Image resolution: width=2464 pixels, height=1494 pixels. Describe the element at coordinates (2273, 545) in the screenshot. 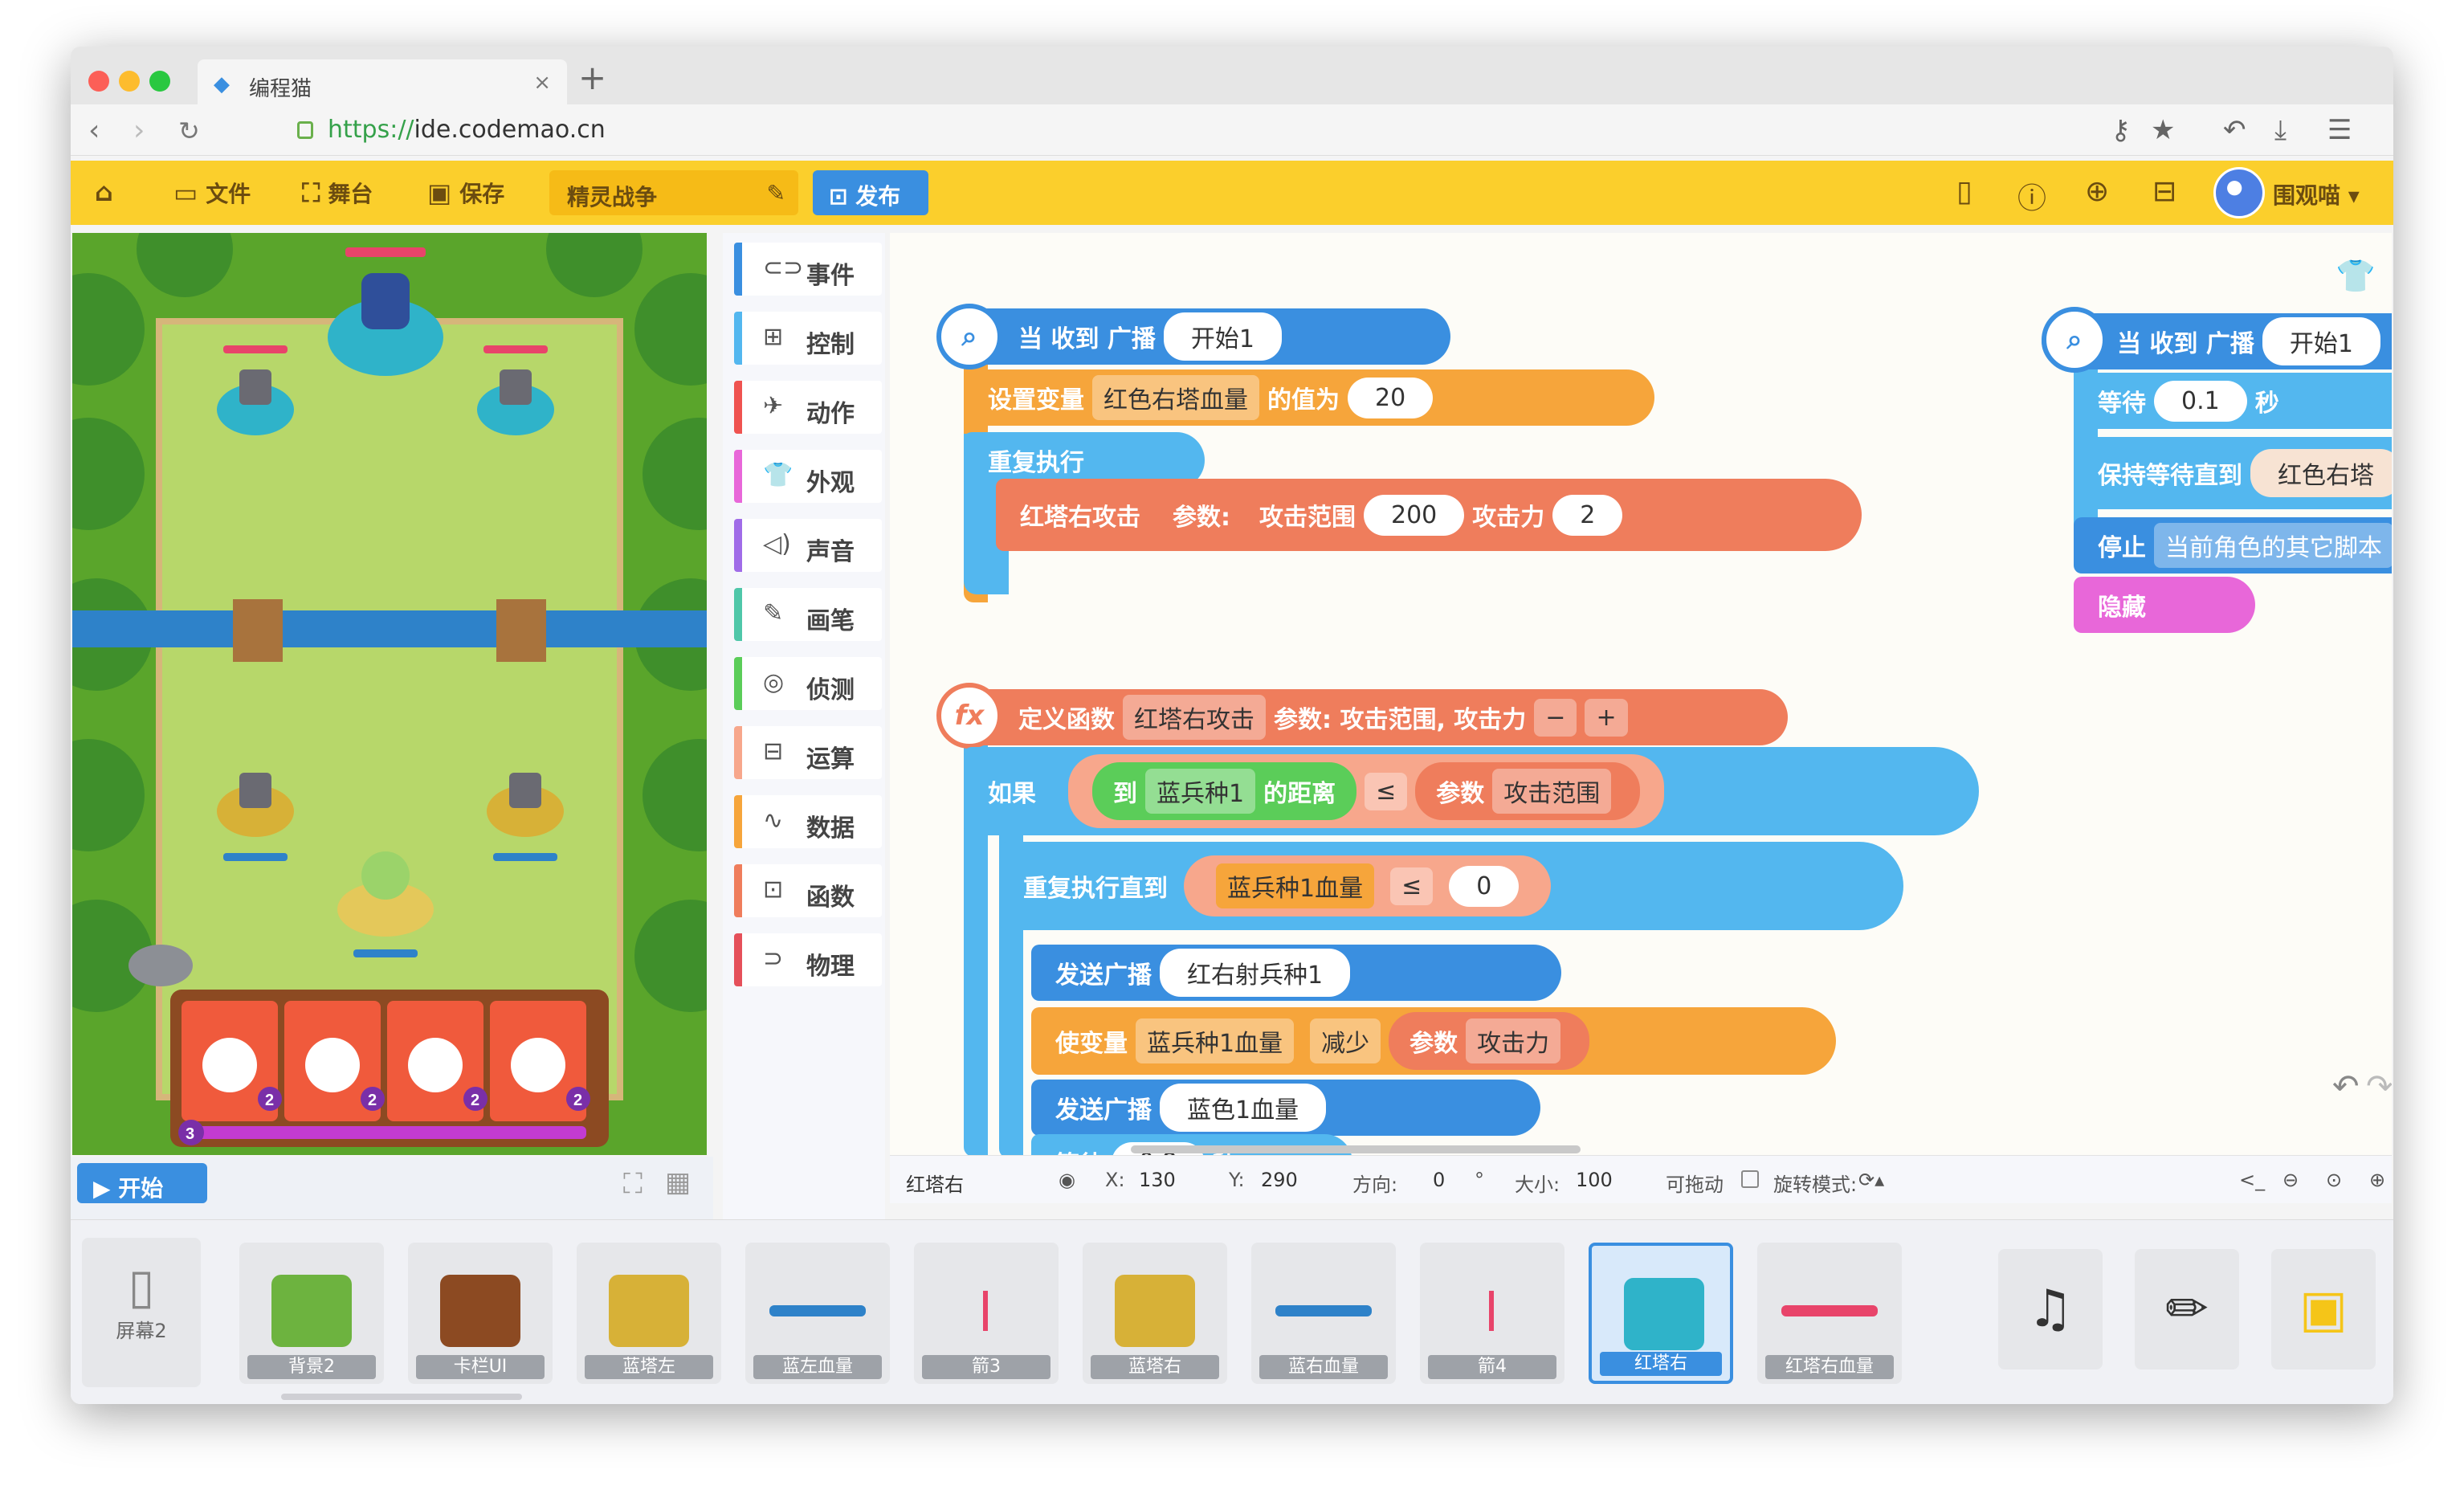

I see `stop-dropdown: 当前角色的其它脚本` at that location.